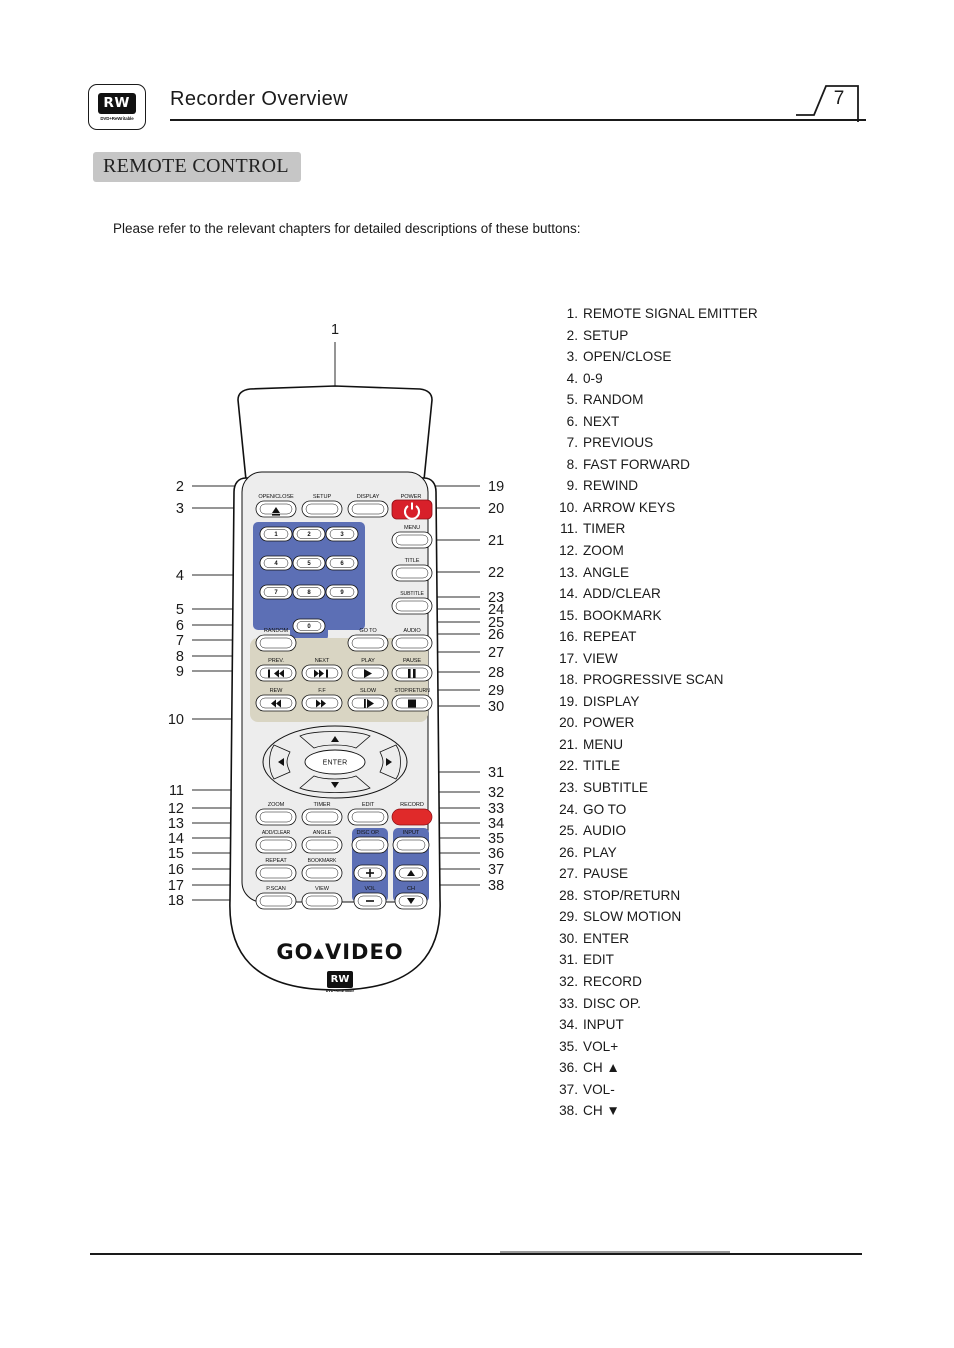 This screenshot has height=1348, width=954. I want to click on legend-item-number: 30., so click(568, 938).